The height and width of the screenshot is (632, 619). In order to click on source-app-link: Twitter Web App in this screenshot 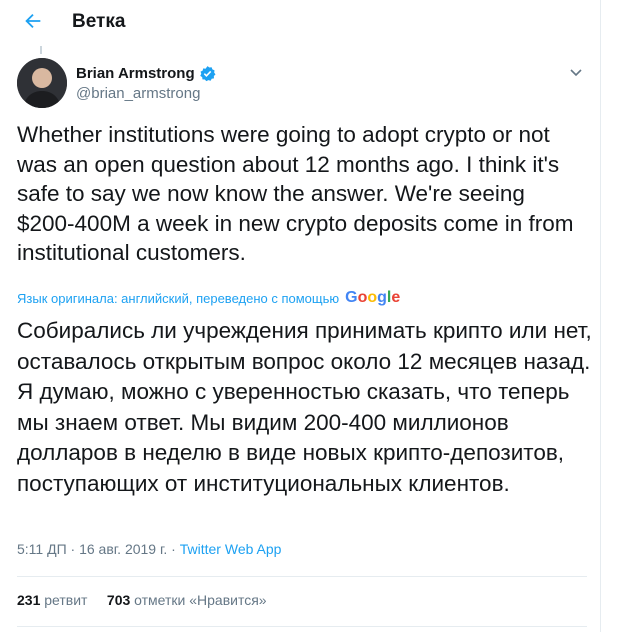, I will do `click(231, 549)`.